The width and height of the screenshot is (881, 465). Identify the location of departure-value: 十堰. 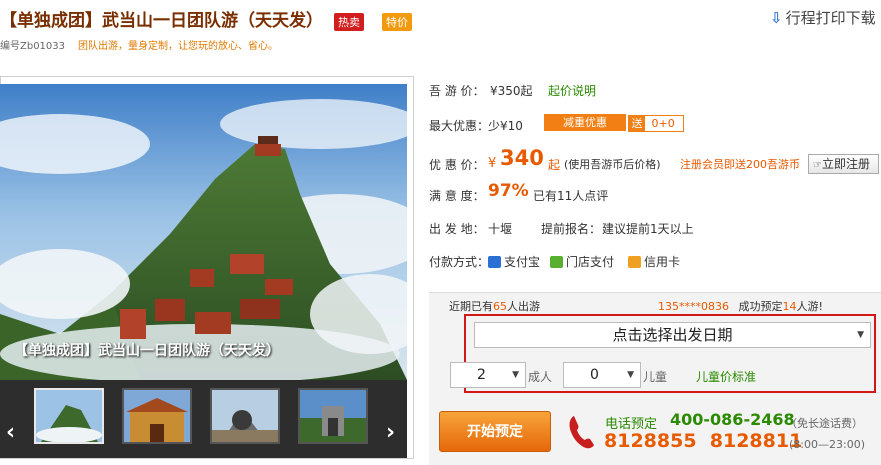
(500, 229).